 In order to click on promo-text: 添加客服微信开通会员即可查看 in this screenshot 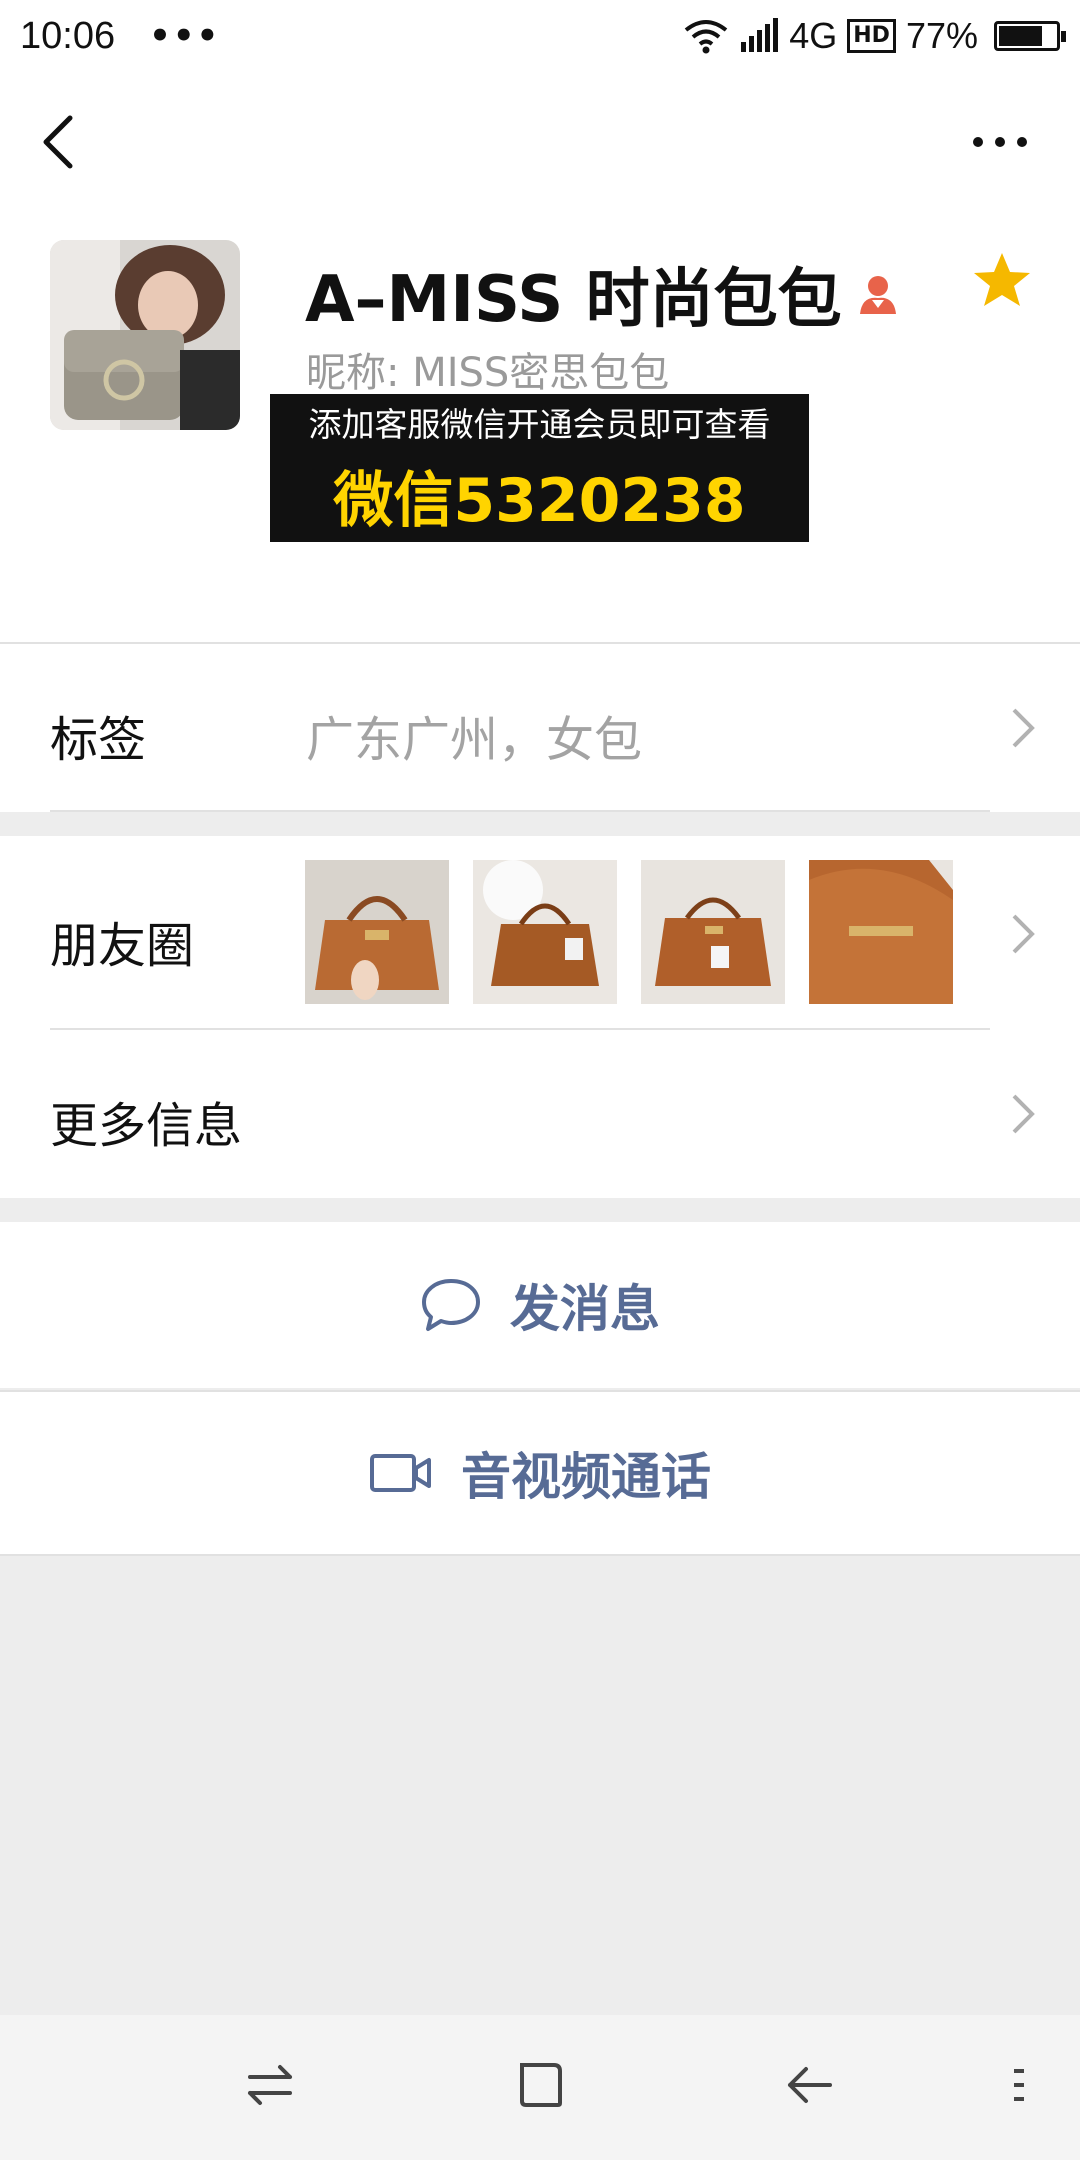, I will do `click(539, 424)`.